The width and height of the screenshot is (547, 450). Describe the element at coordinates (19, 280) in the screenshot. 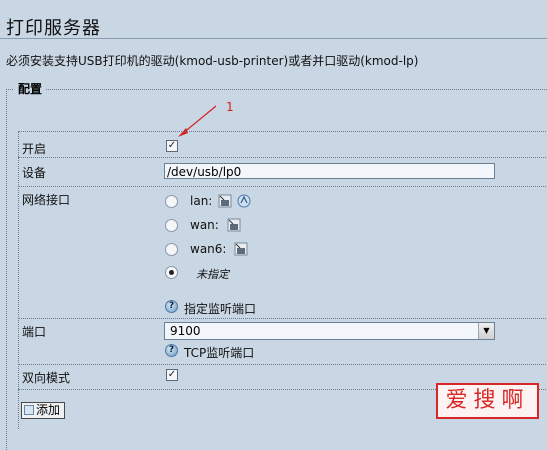

I see `fieldset-left-border` at that location.